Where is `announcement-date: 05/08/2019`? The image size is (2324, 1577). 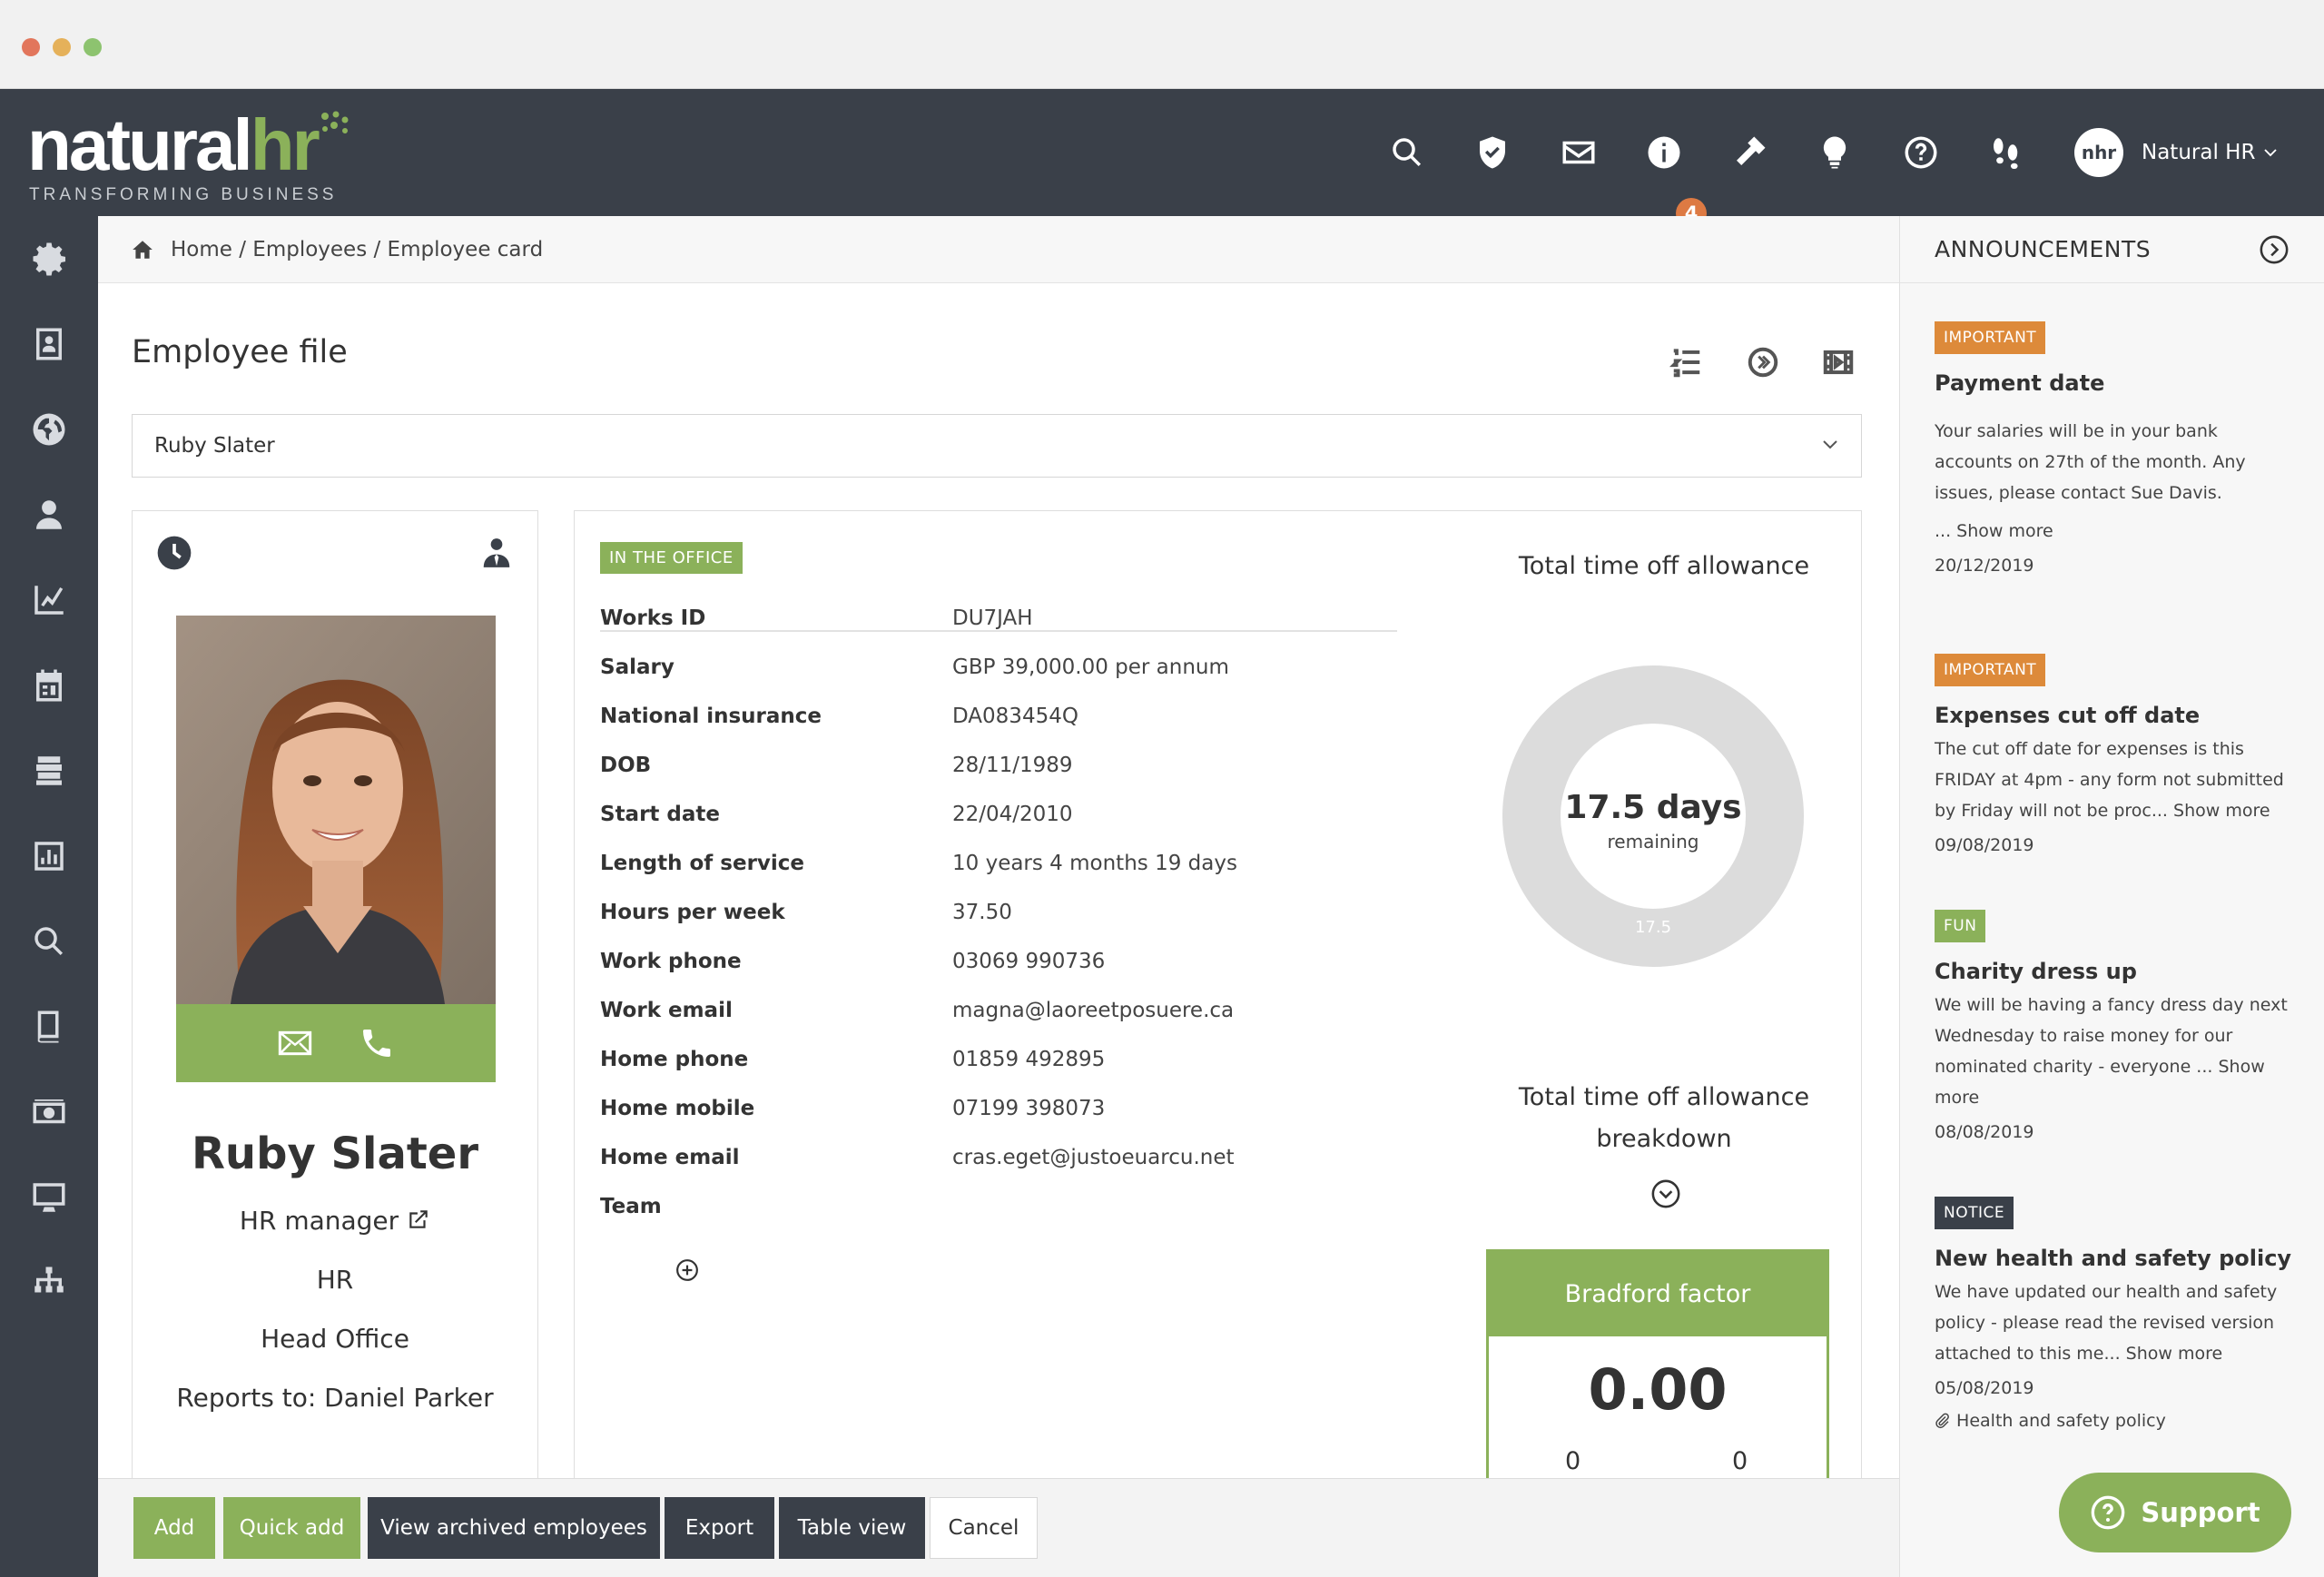
announcement-date: 05/08/2019 is located at coordinates (1984, 1388).